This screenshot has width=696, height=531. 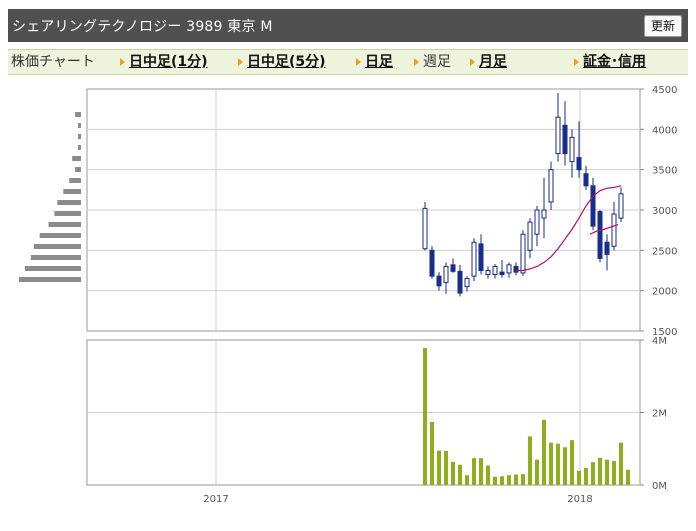 What do you see at coordinates (664, 90) in the screenshot?
I see `price-tick-label: 4500` at bounding box center [664, 90].